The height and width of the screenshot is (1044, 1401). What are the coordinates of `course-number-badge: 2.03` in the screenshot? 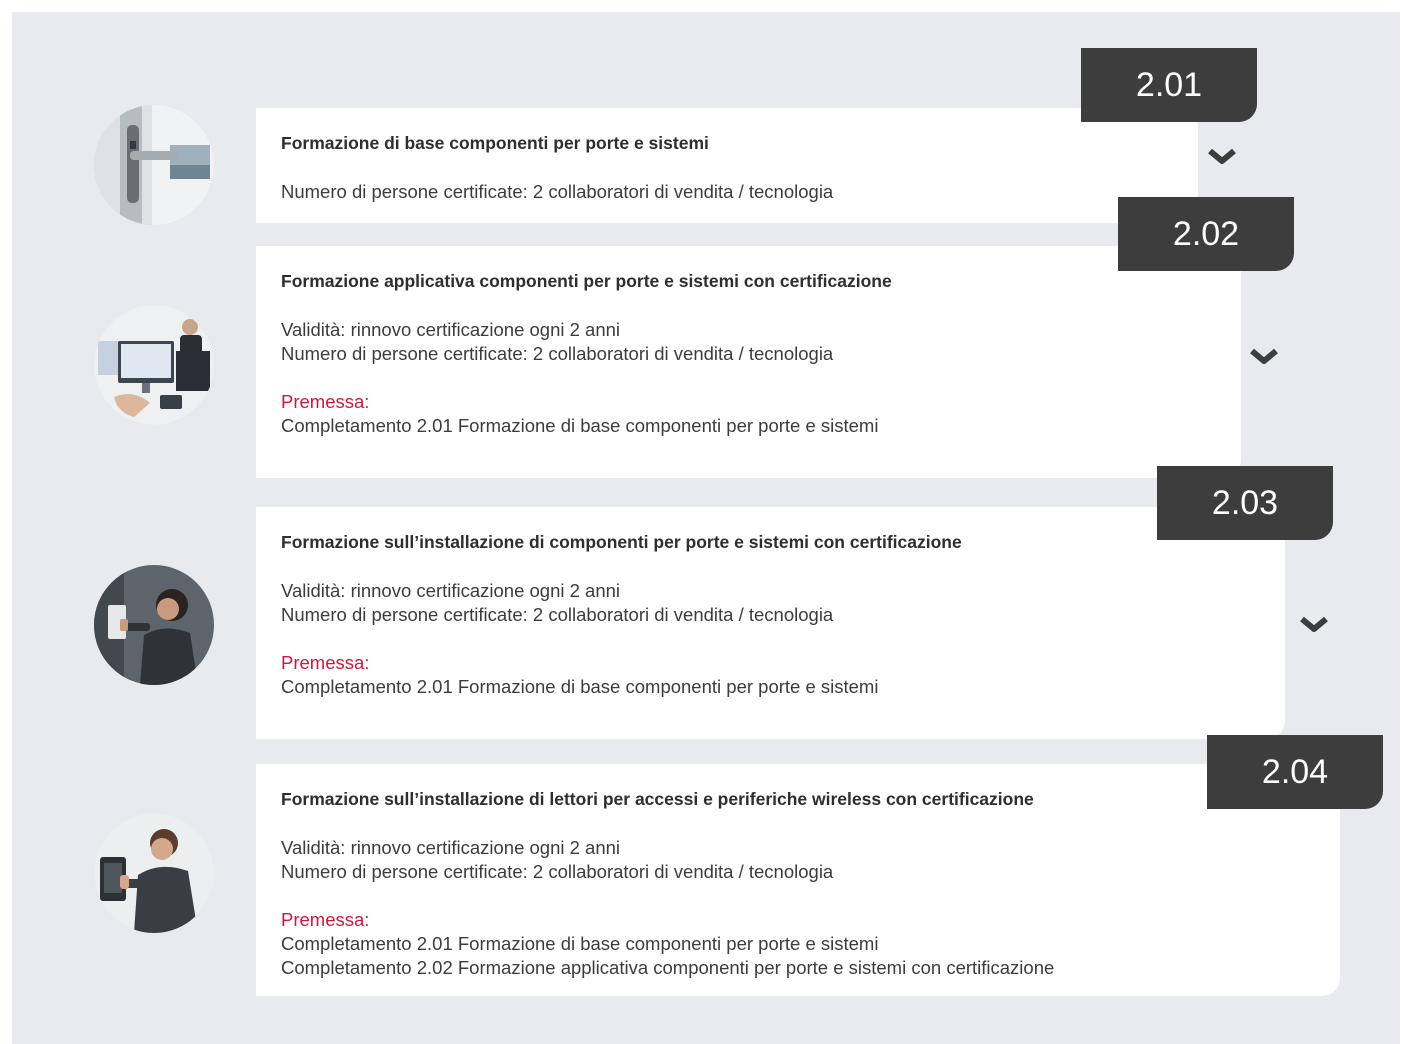 It's located at (1245, 503).